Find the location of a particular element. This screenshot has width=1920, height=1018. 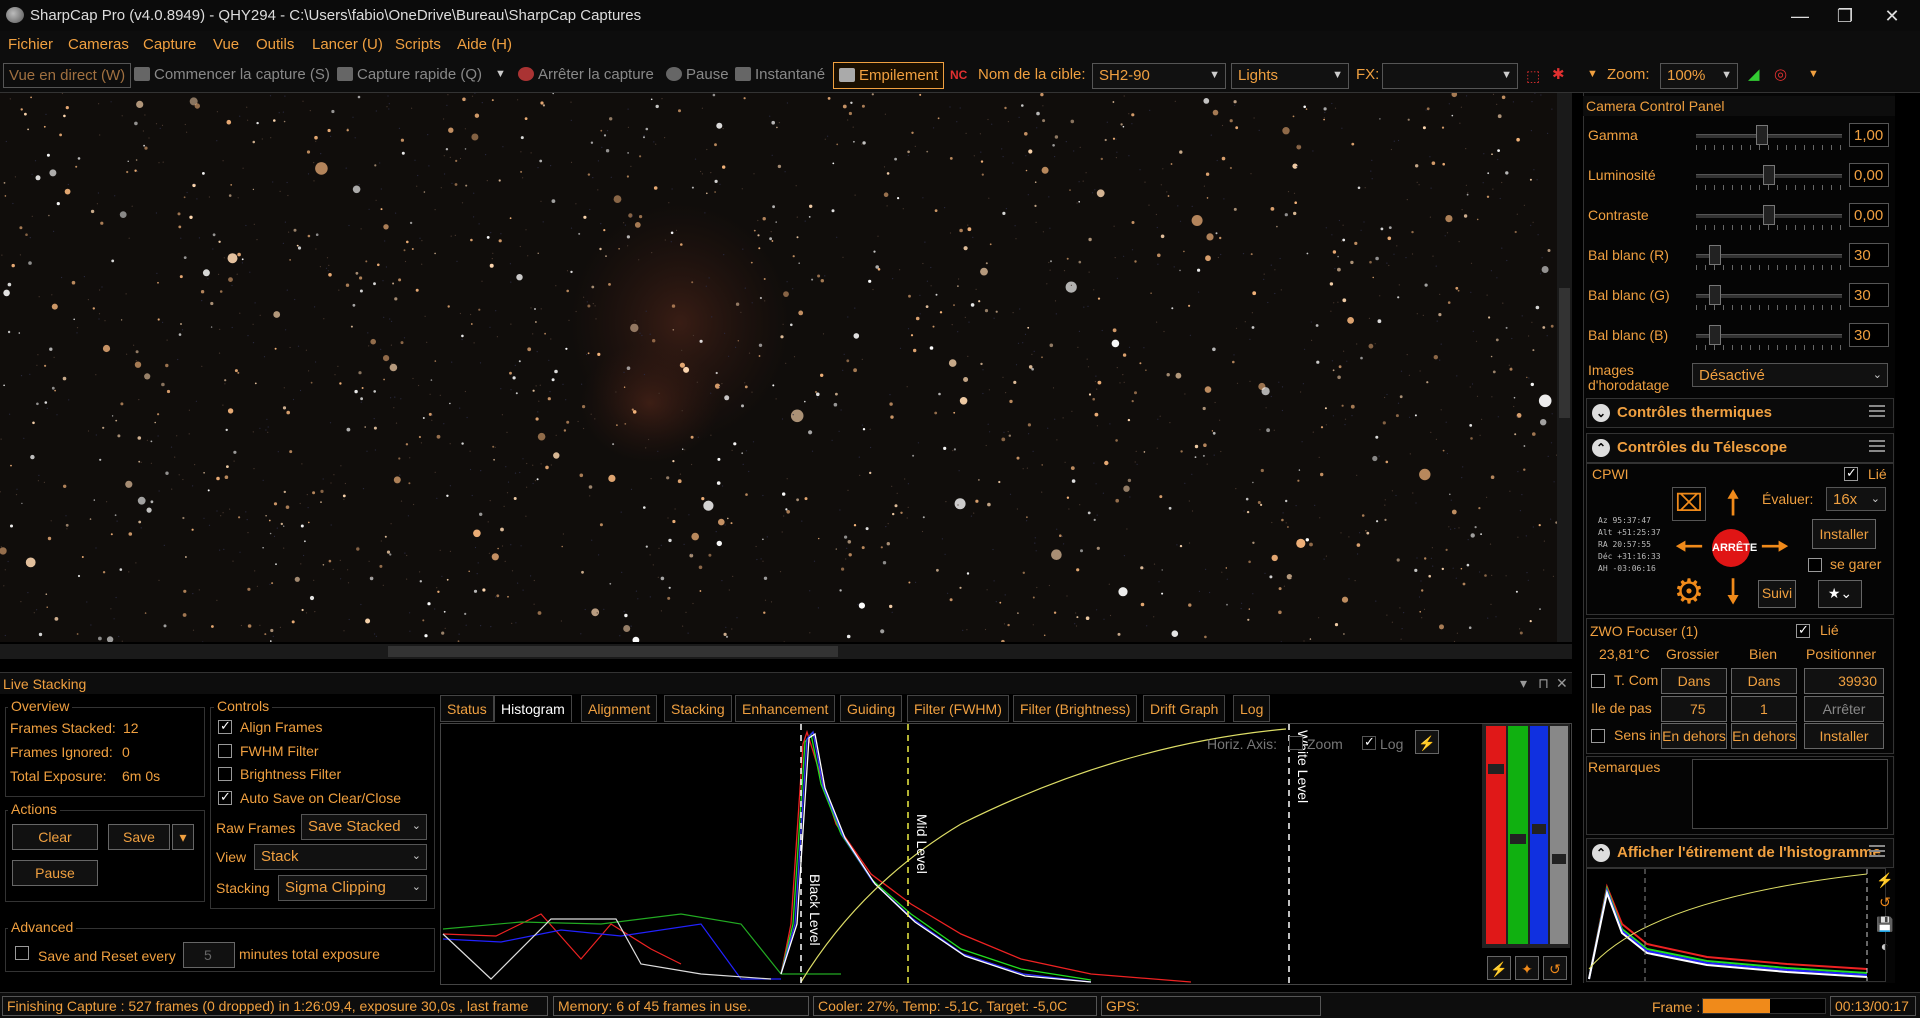

save-dropdown-button: ▾ is located at coordinates (183, 837).